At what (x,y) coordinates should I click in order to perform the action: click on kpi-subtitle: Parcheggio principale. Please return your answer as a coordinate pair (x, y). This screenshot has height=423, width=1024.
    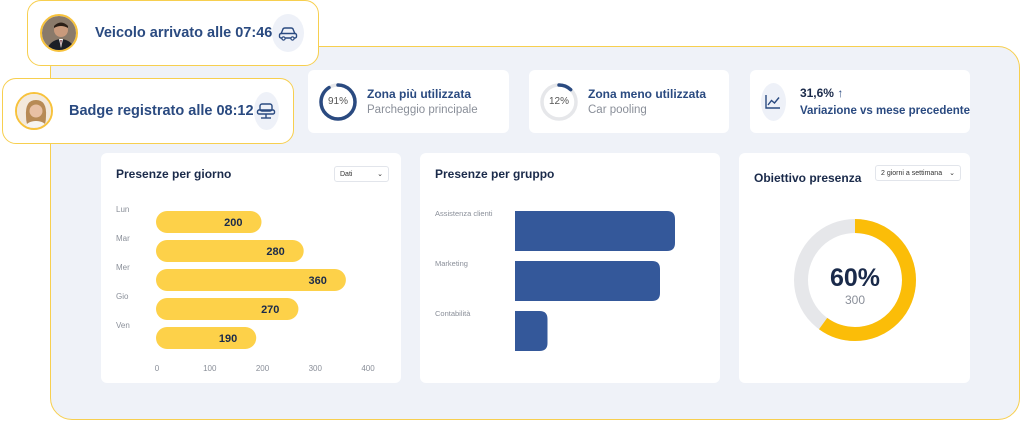
    Looking at the image, I should click on (422, 110).